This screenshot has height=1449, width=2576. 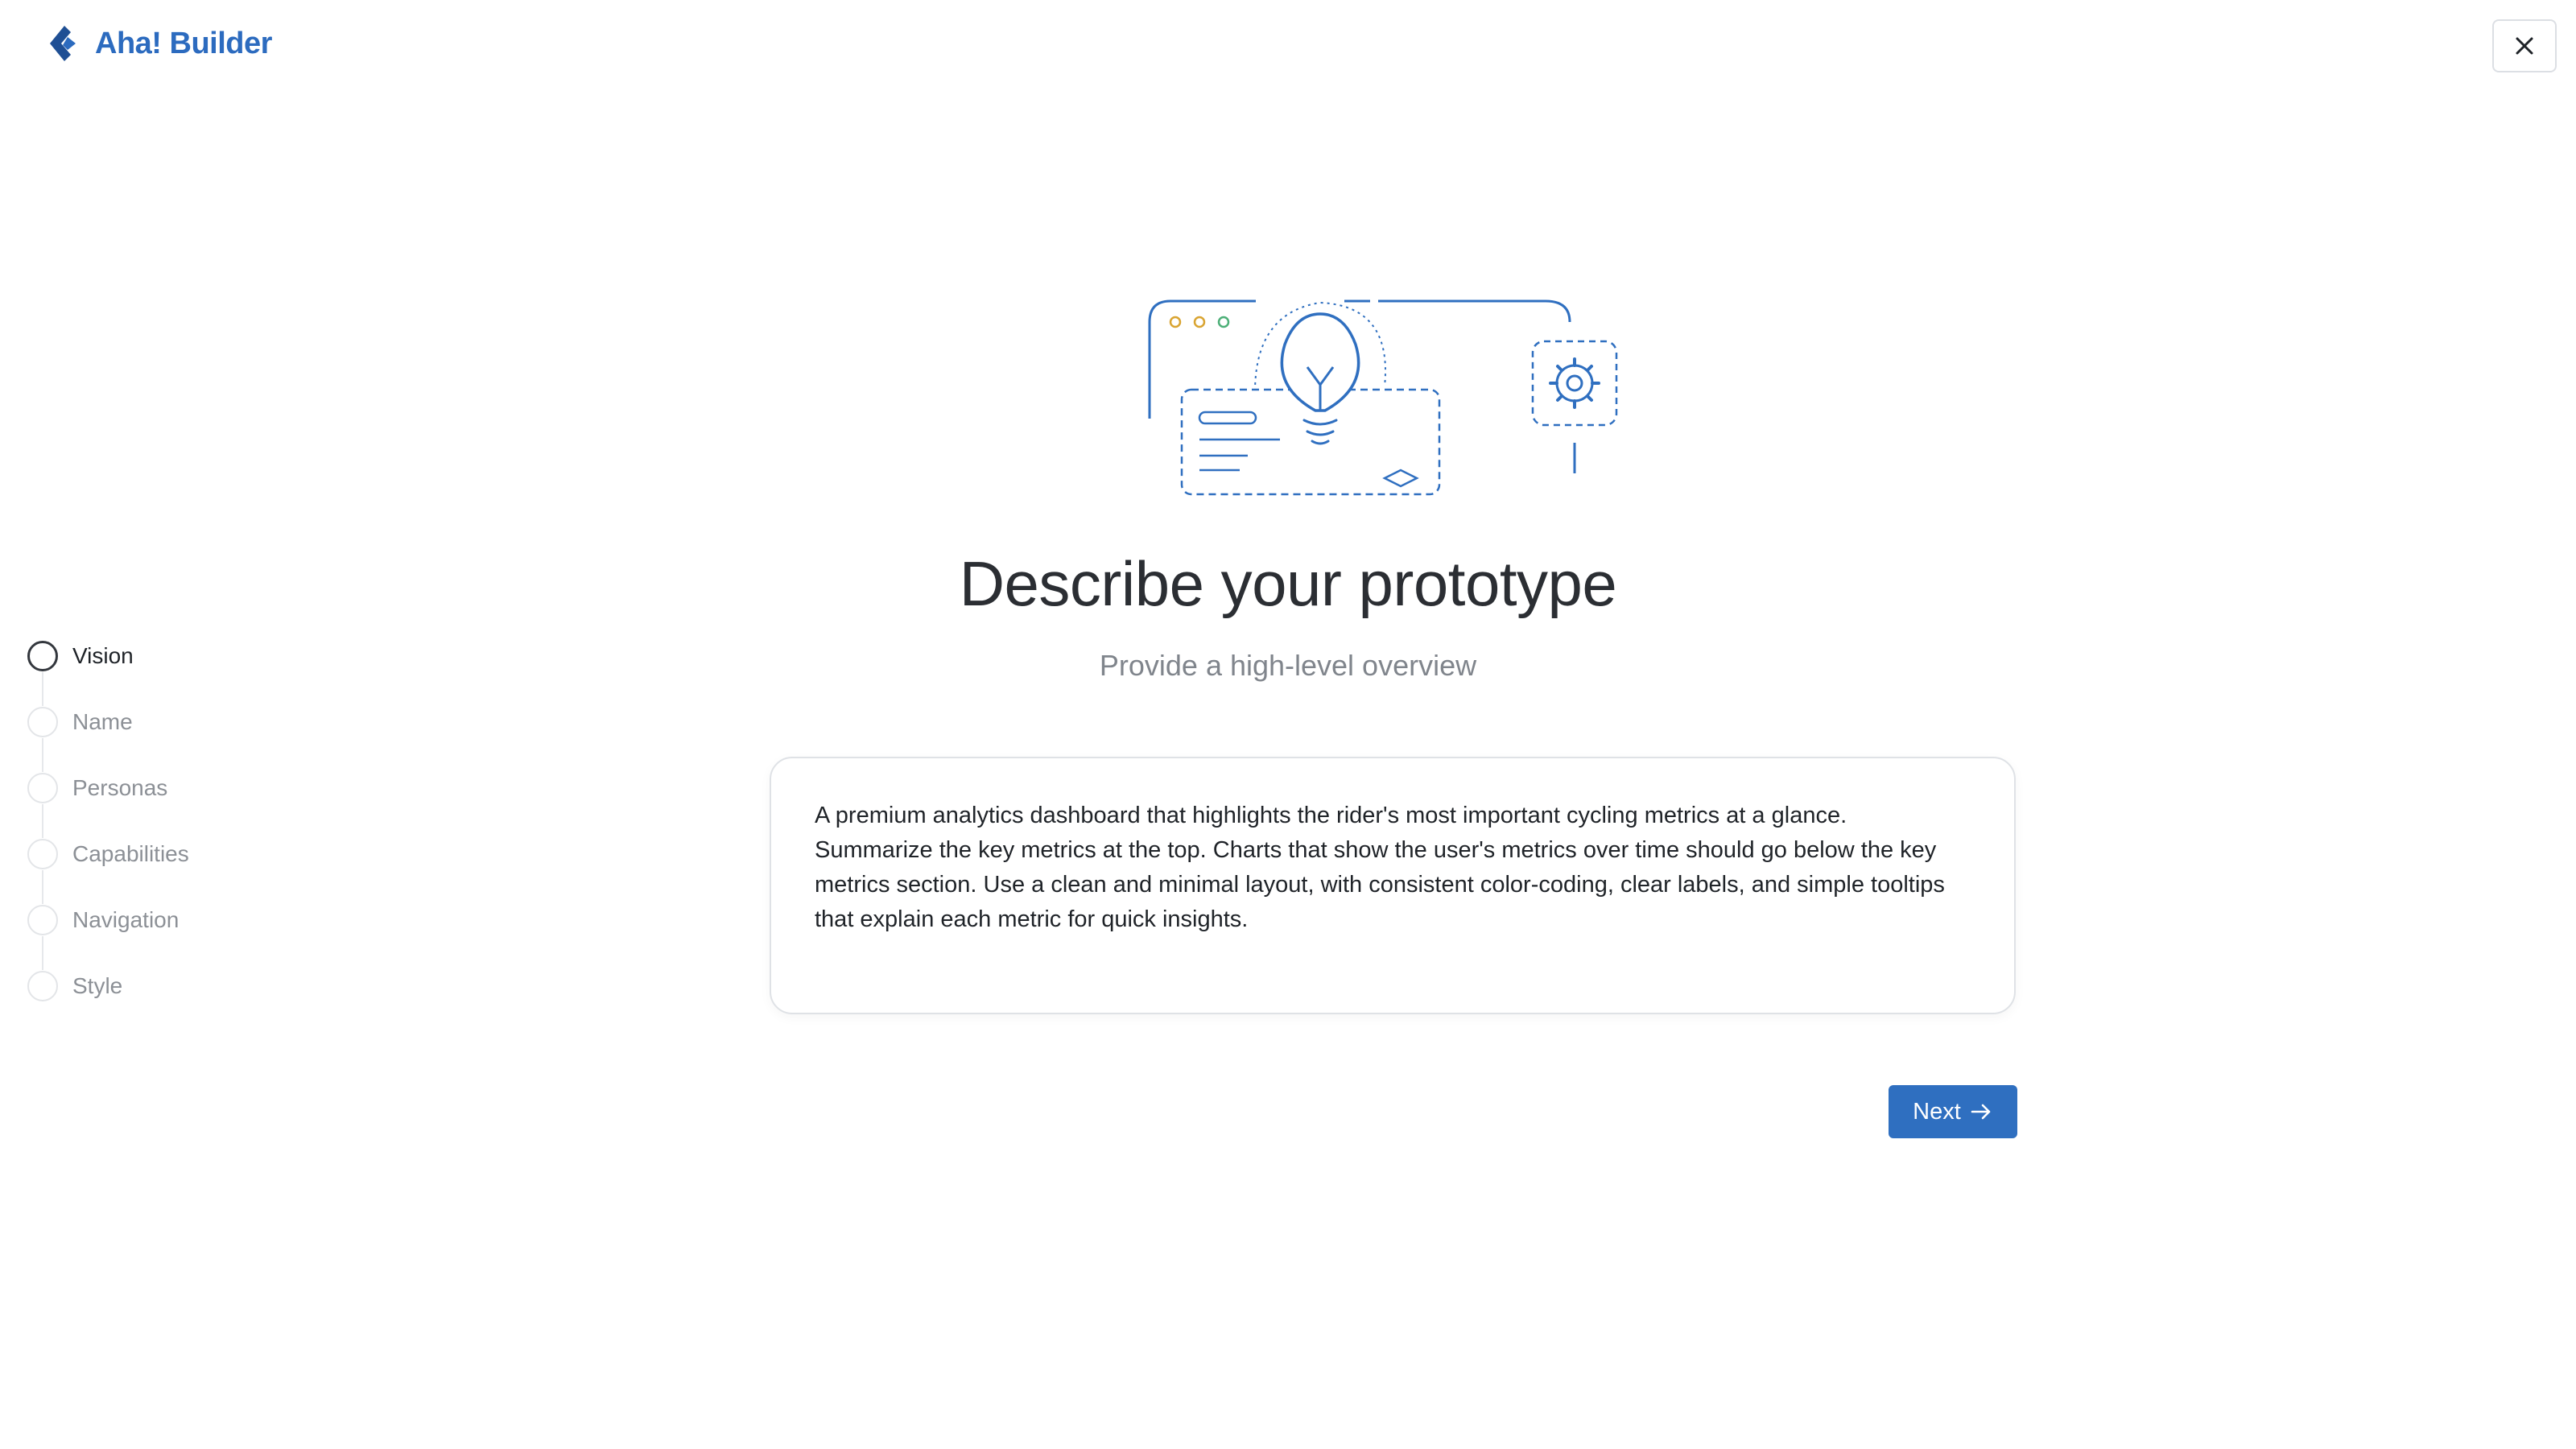 I want to click on step-name: Name, so click(x=108, y=722).